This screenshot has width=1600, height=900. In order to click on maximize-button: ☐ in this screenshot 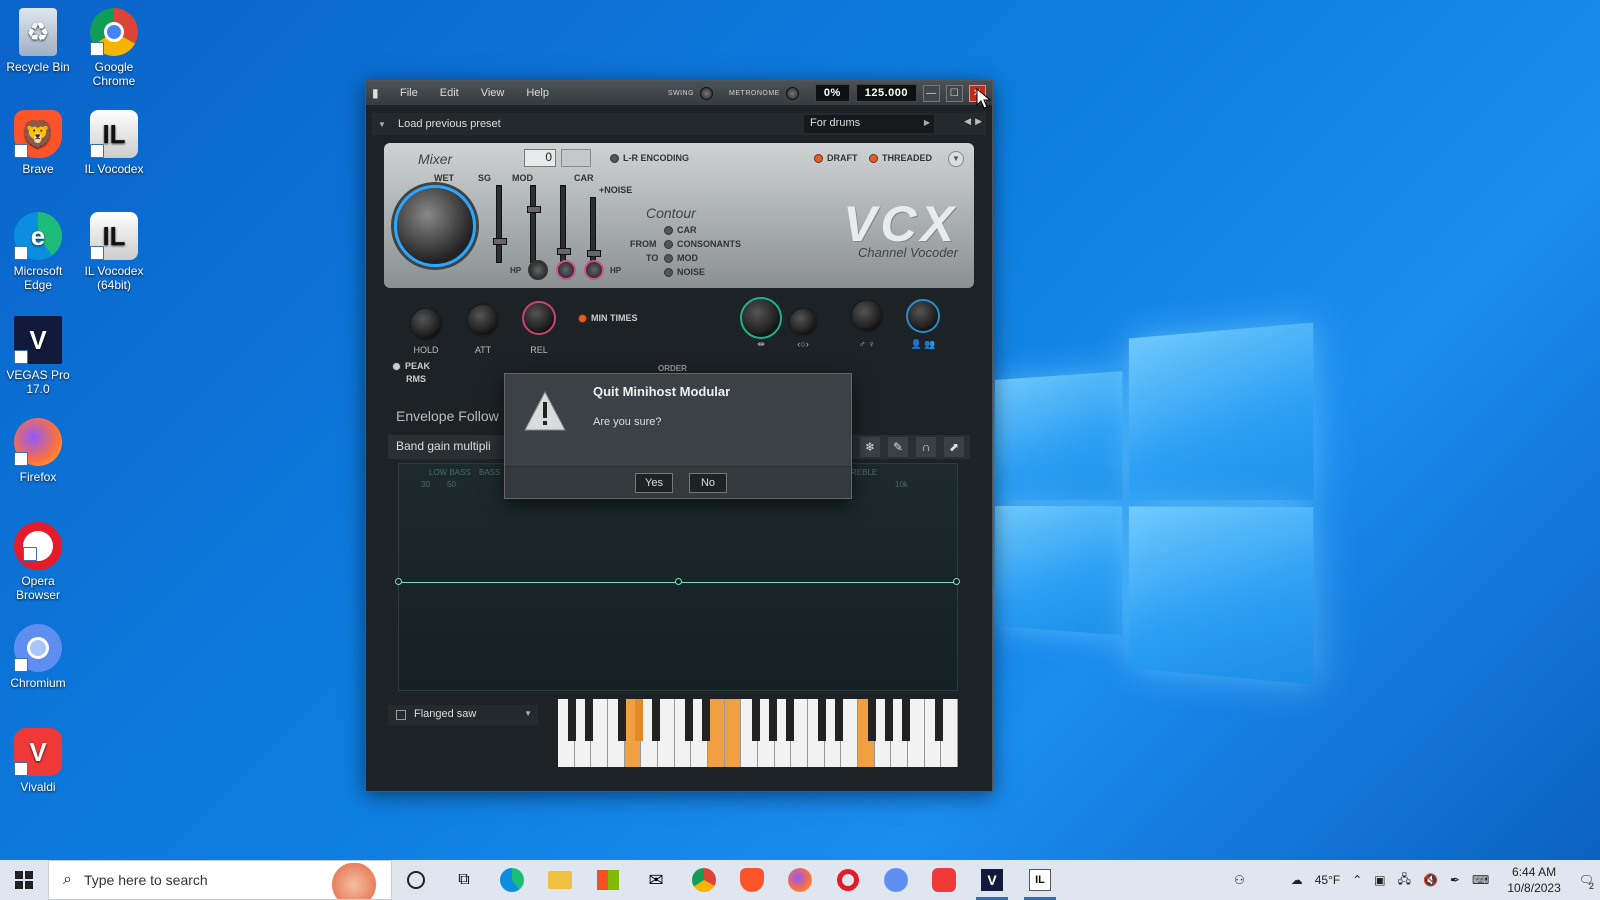, I will do `click(954, 93)`.